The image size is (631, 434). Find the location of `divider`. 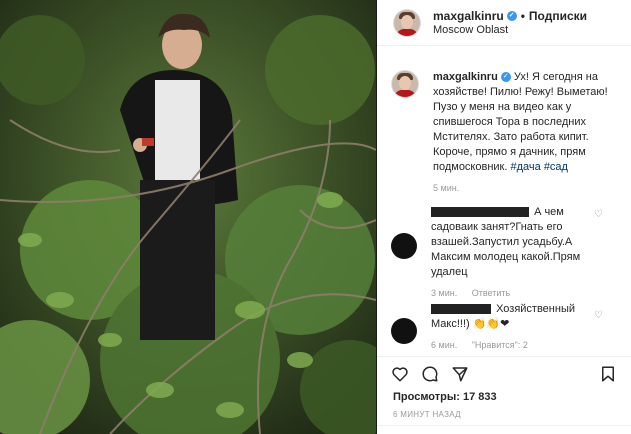

divider is located at coordinates (504, 425).